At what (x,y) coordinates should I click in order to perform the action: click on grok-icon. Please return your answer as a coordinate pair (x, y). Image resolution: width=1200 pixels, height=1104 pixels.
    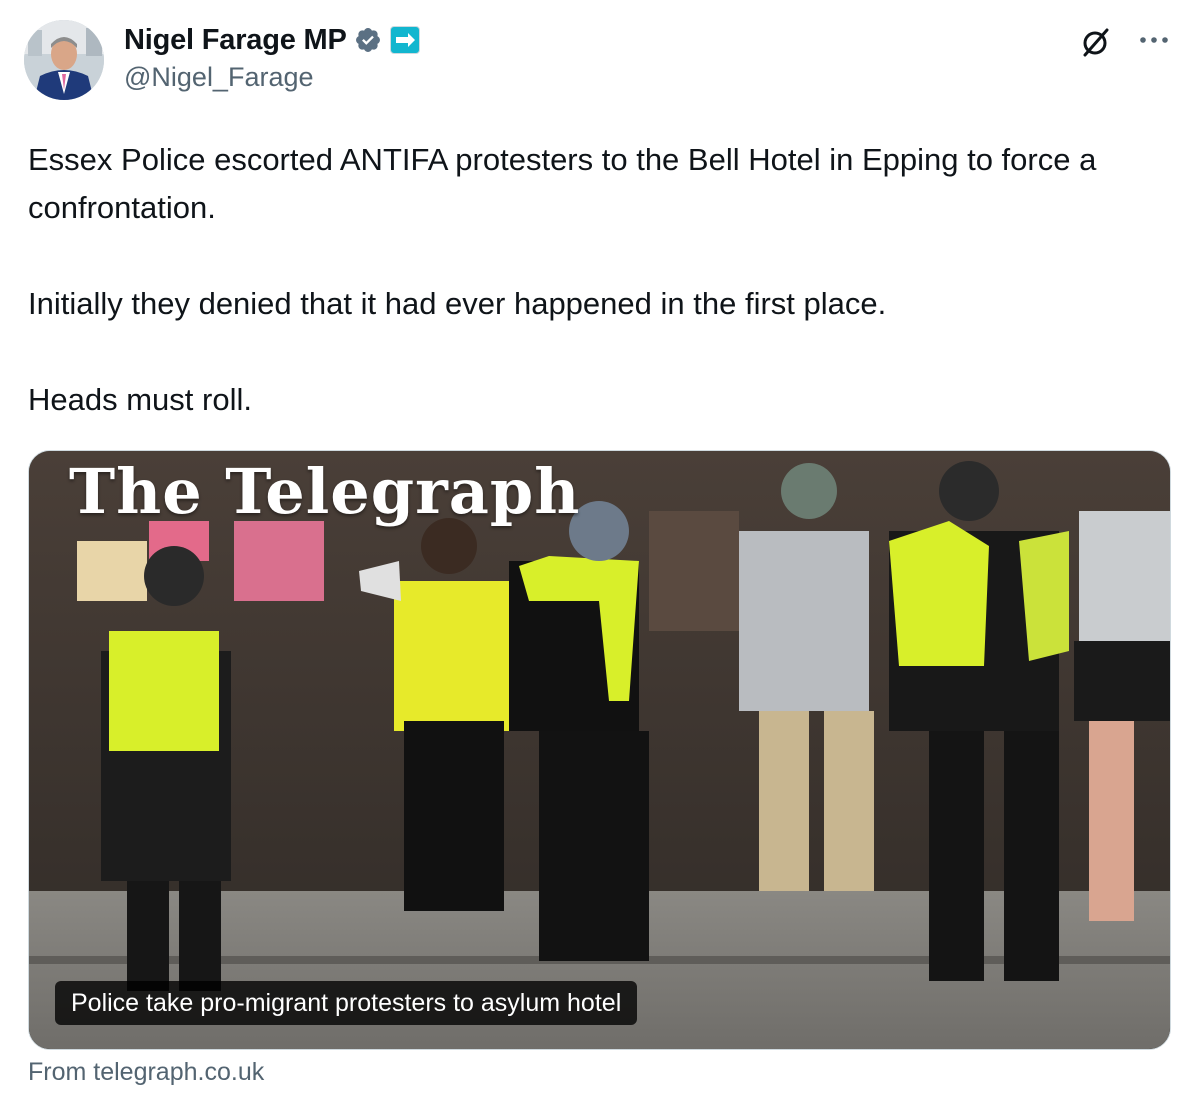
    Looking at the image, I should click on (1096, 42).